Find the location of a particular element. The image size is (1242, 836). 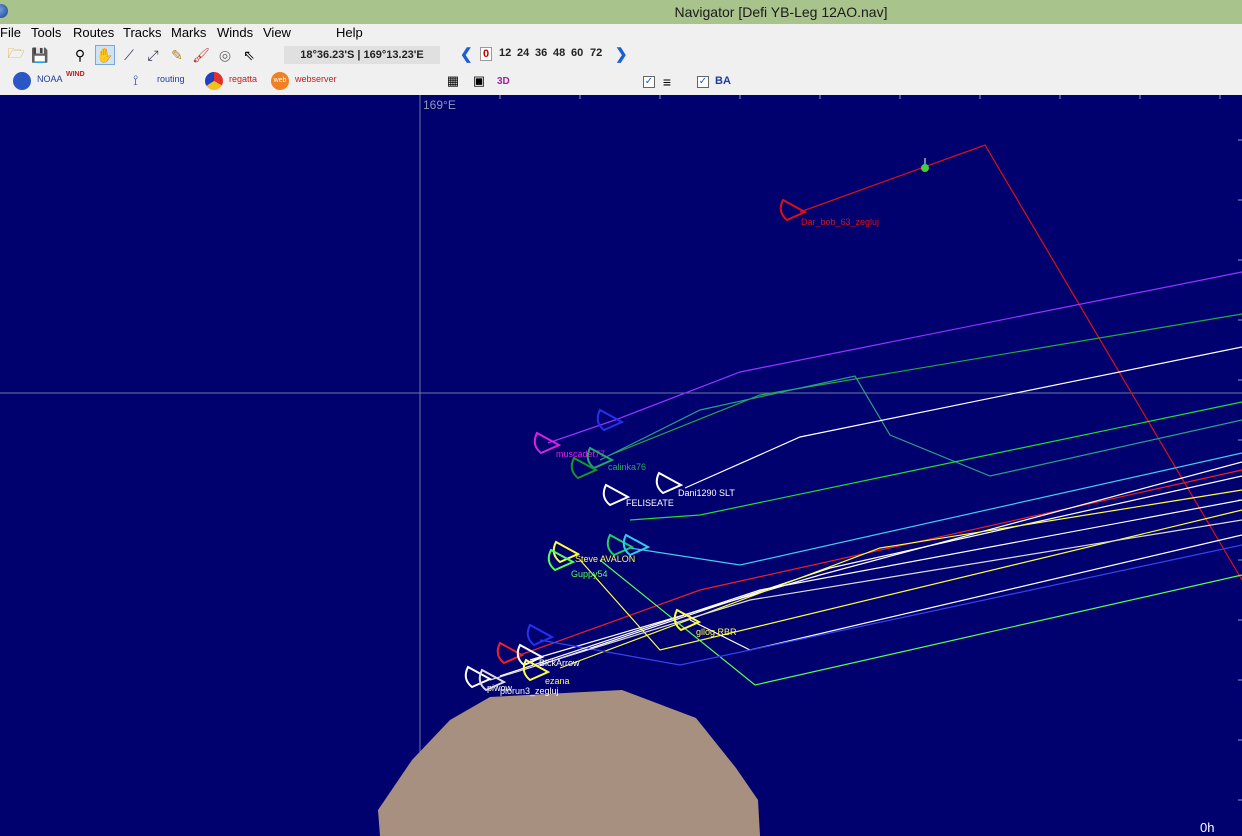

hour-12: 12 is located at coordinates (505, 53).